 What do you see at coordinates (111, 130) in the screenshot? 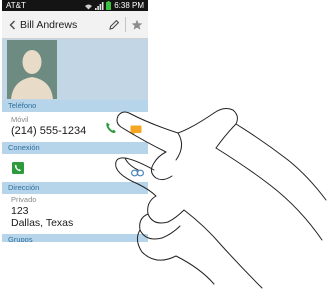
I see `call-icon` at bounding box center [111, 130].